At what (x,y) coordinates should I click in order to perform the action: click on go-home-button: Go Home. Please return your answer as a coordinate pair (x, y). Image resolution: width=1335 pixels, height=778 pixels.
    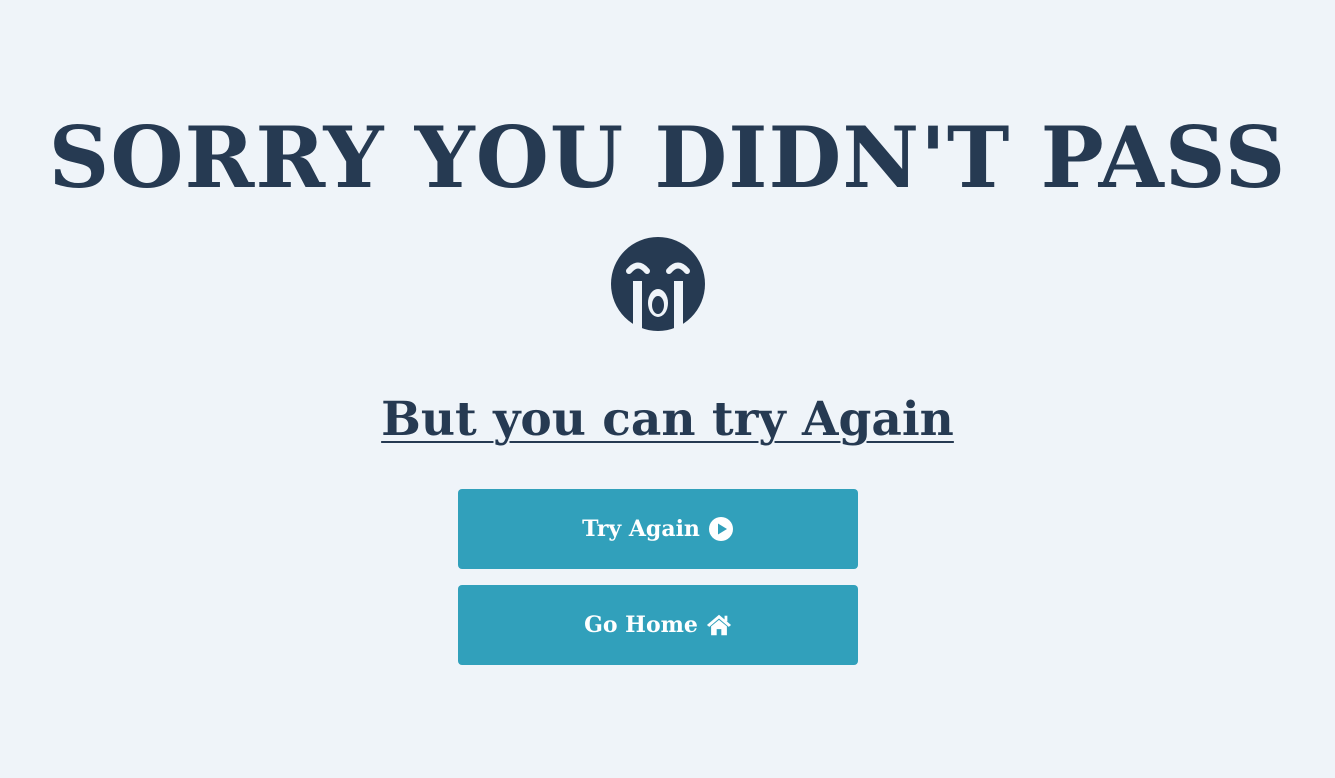
    Looking at the image, I should click on (658, 625).